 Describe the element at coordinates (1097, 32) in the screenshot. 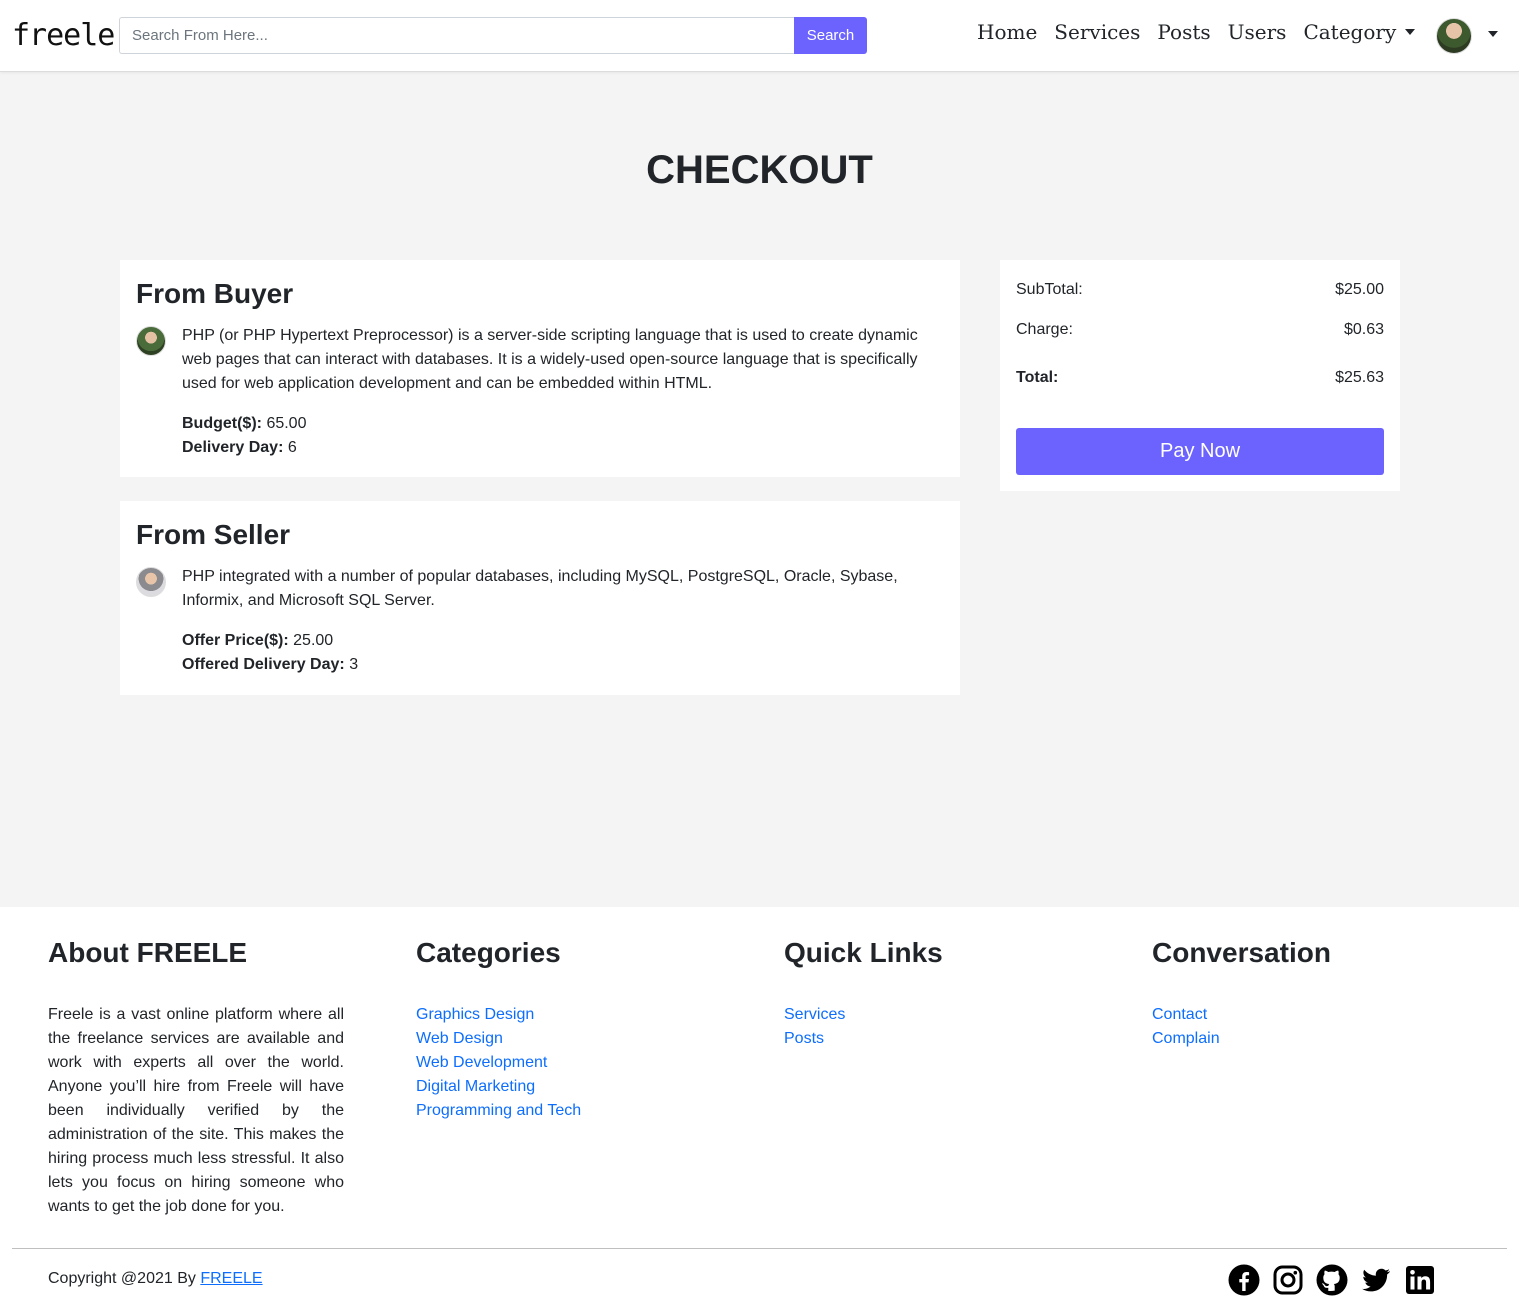

I see `nav-services: Services` at that location.